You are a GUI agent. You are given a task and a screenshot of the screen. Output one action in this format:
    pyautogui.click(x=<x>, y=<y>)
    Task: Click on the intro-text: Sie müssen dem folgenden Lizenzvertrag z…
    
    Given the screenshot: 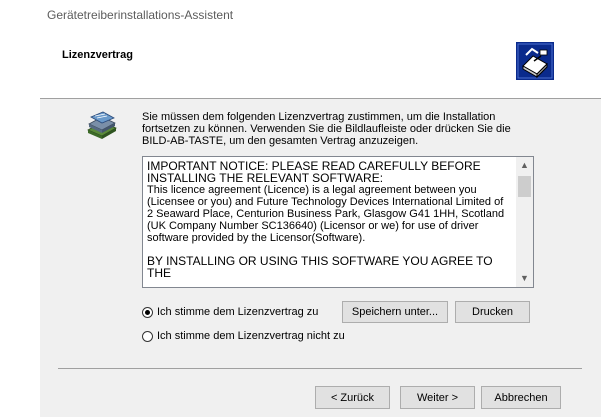 What is the action you would take?
    pyautogui.click(x=326, y=129)
    